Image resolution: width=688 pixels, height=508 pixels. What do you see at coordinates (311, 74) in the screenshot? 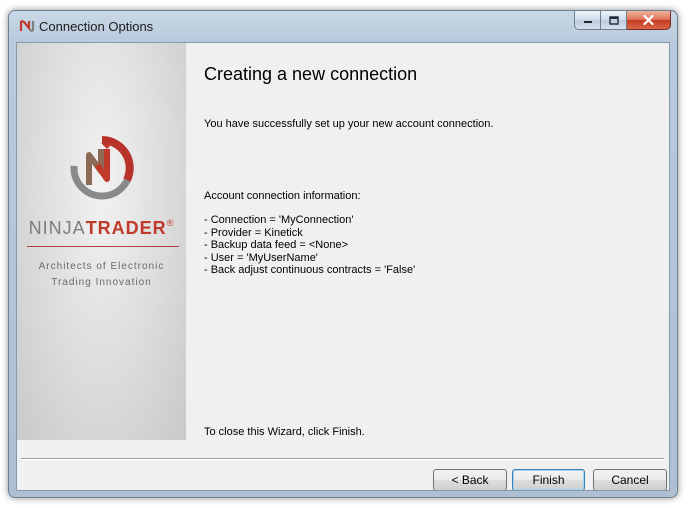
I see `page-title: Creating a new connection` at bounding box center [311, 74].